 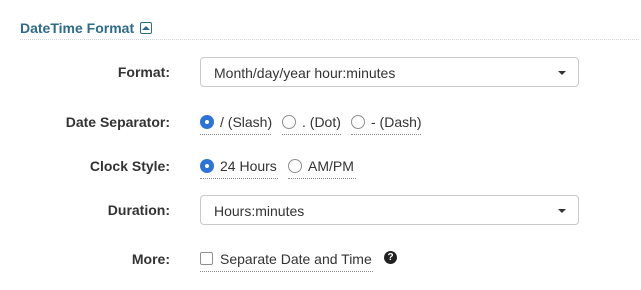 What do you see at coordinates (396, 122) in the screenshot?
I see `option-label: - (Dash)` at bounding box center [396, 122].